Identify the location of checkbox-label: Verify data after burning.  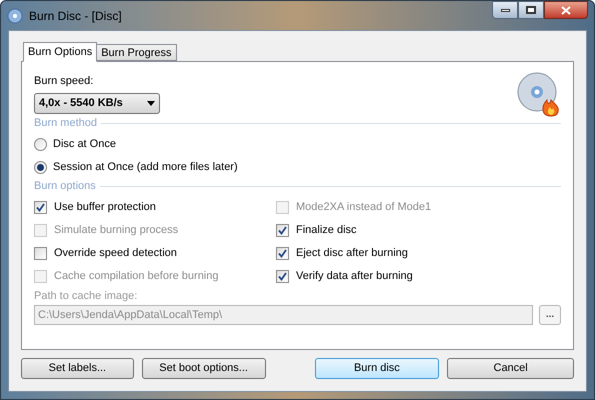
(354, 276).